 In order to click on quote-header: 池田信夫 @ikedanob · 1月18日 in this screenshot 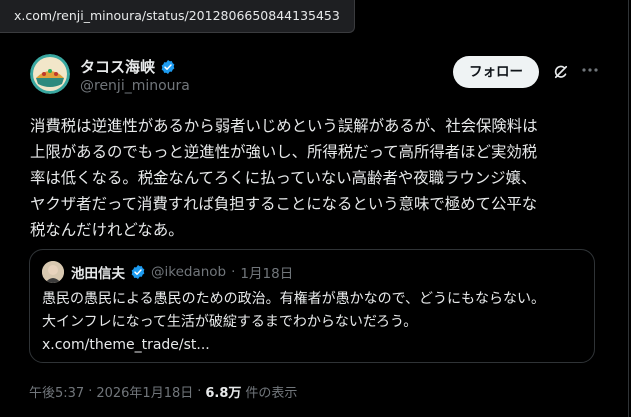, I will do `click(182, 272)`.